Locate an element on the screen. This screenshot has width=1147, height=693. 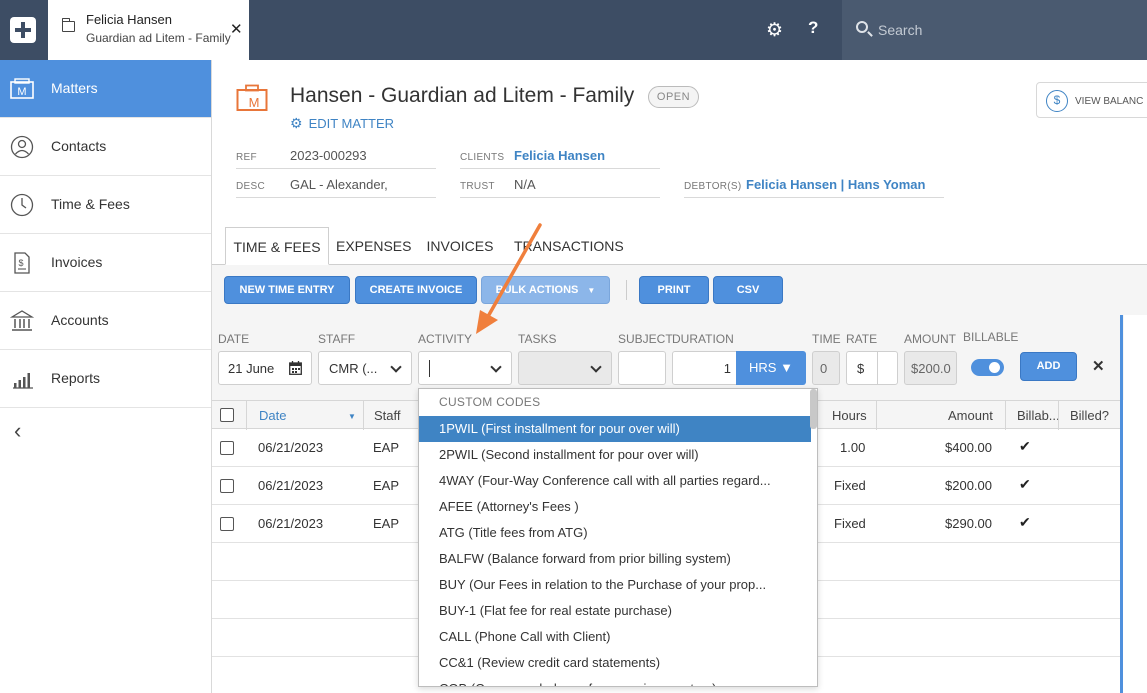
duration-unit-dropdown: HRS ▼ is located at coordinates (771, 368).